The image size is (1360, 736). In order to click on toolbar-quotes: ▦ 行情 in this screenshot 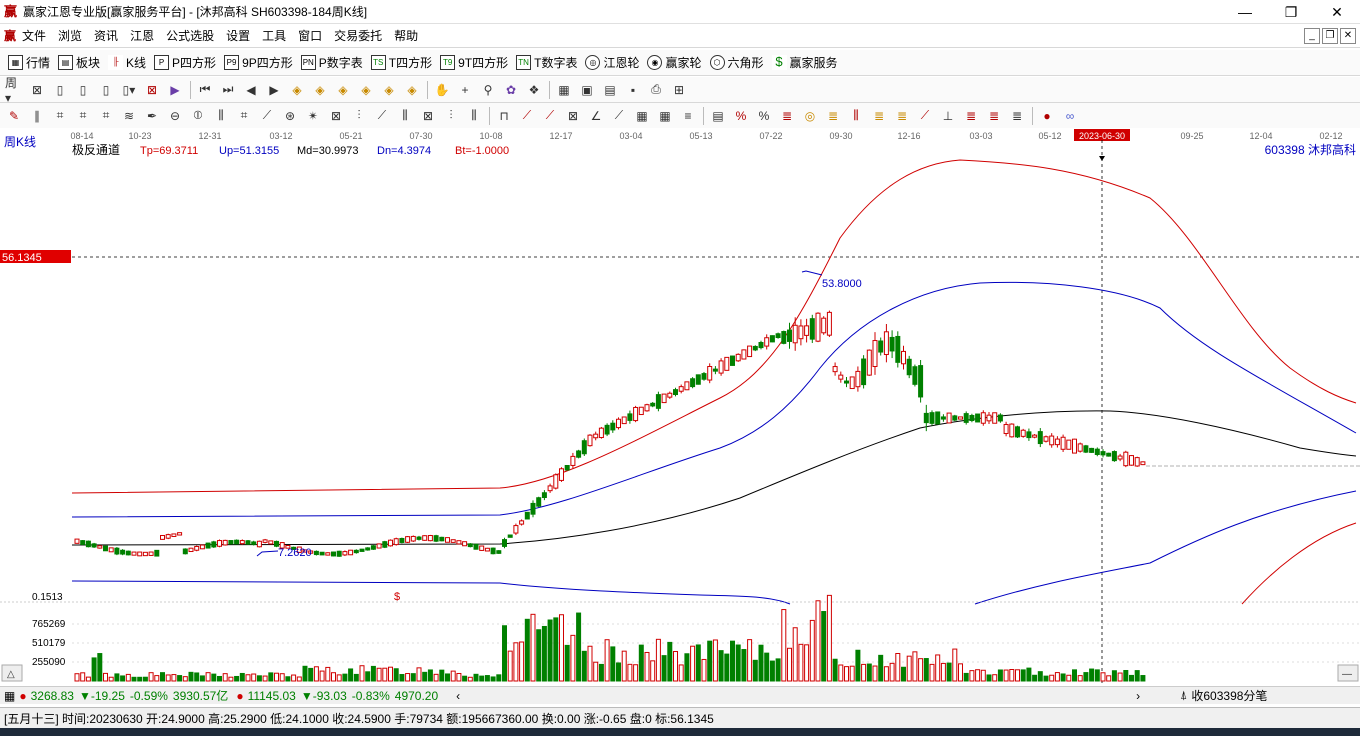, I will do `click(29, 62)`.